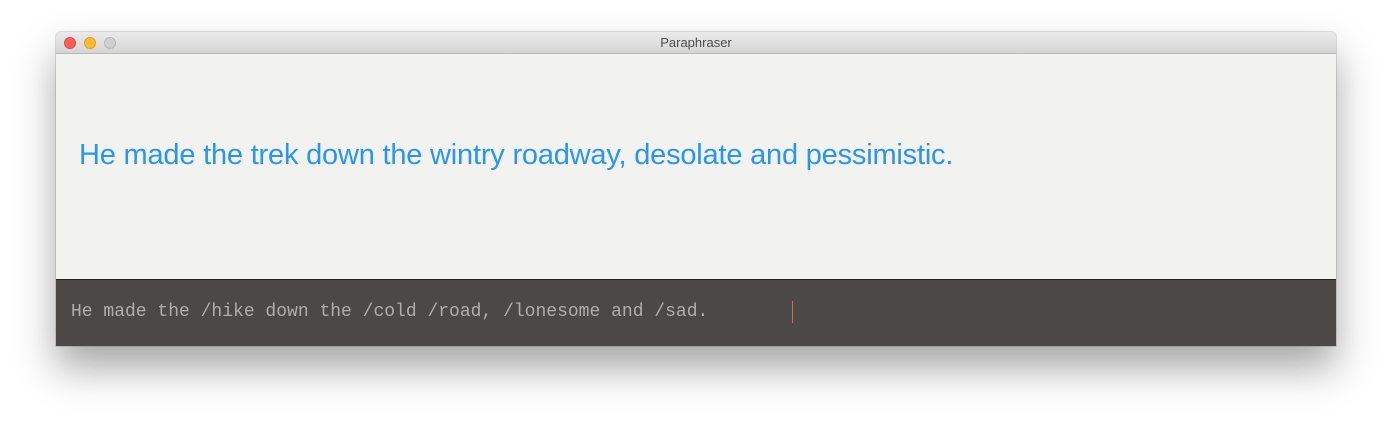  What do you see at coordinates (792, 312) in the screenshot?
I see `text-caret` at bounding box center [792, 312].